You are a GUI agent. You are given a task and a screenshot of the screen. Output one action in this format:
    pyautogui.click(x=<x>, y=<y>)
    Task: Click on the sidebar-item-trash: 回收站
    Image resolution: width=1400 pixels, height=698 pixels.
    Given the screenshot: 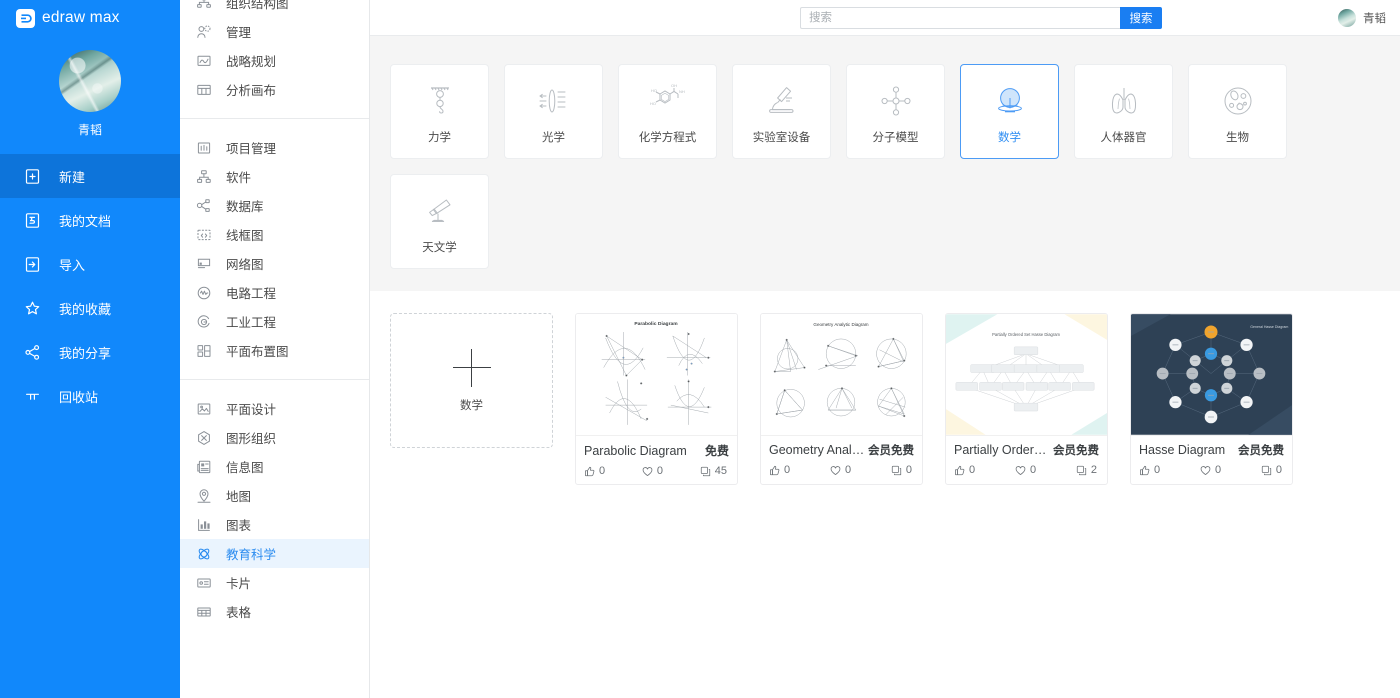 What is the action you would take?
    pyautogui.click(x=90, y=396)
    